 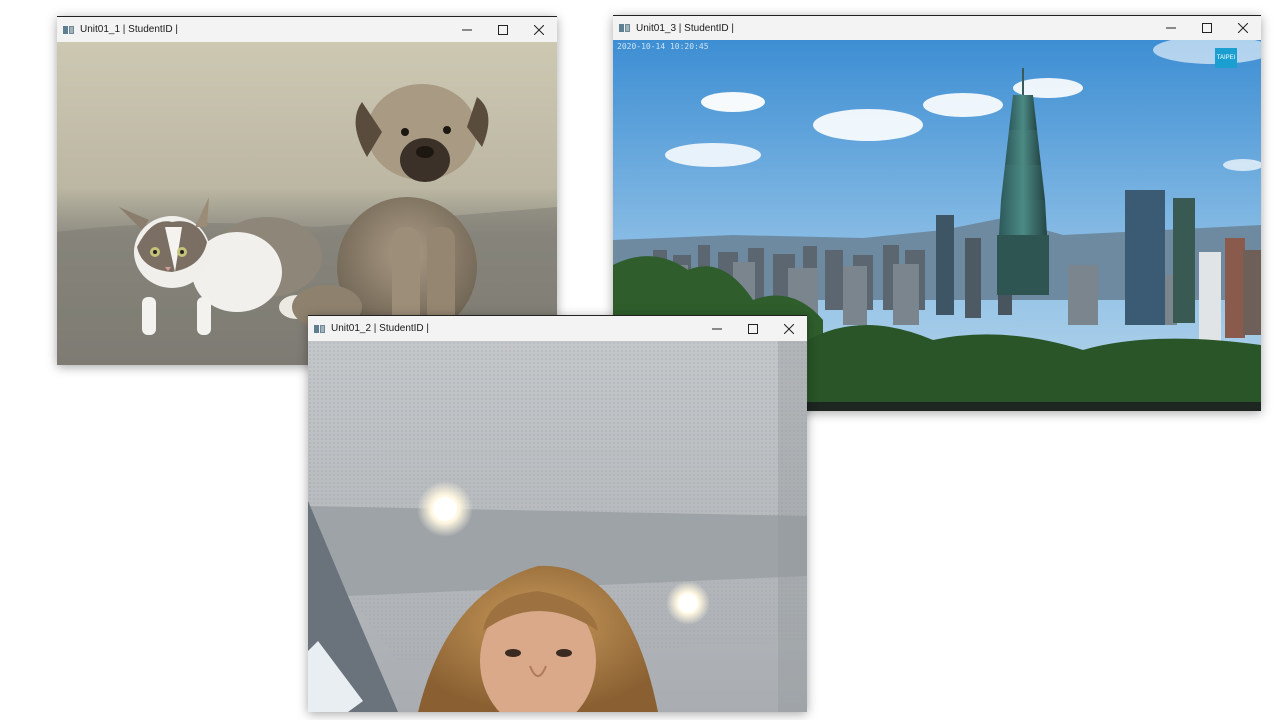 I want to click on channel-logo: TAIPEI, so click(x=1226, y=58).